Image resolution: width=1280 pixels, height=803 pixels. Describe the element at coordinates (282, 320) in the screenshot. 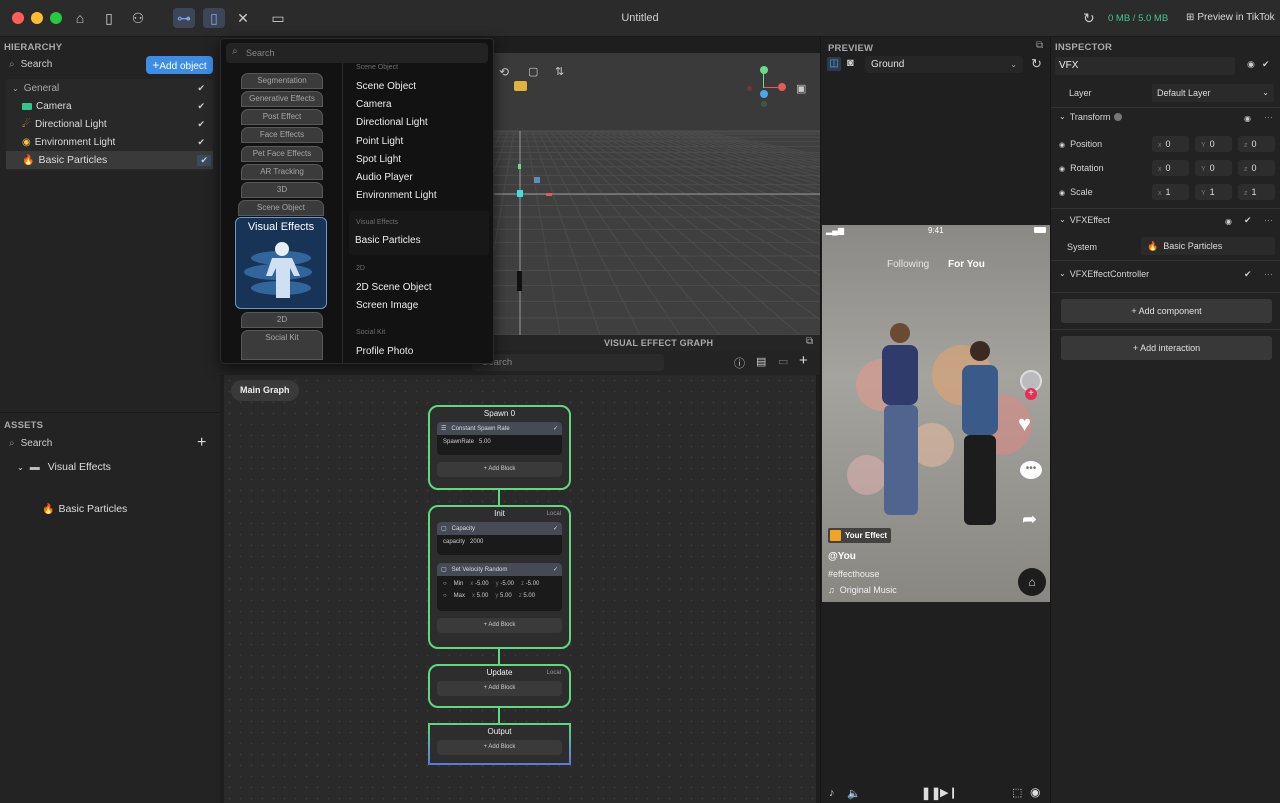

I see `category-2d: 2D` at that location.